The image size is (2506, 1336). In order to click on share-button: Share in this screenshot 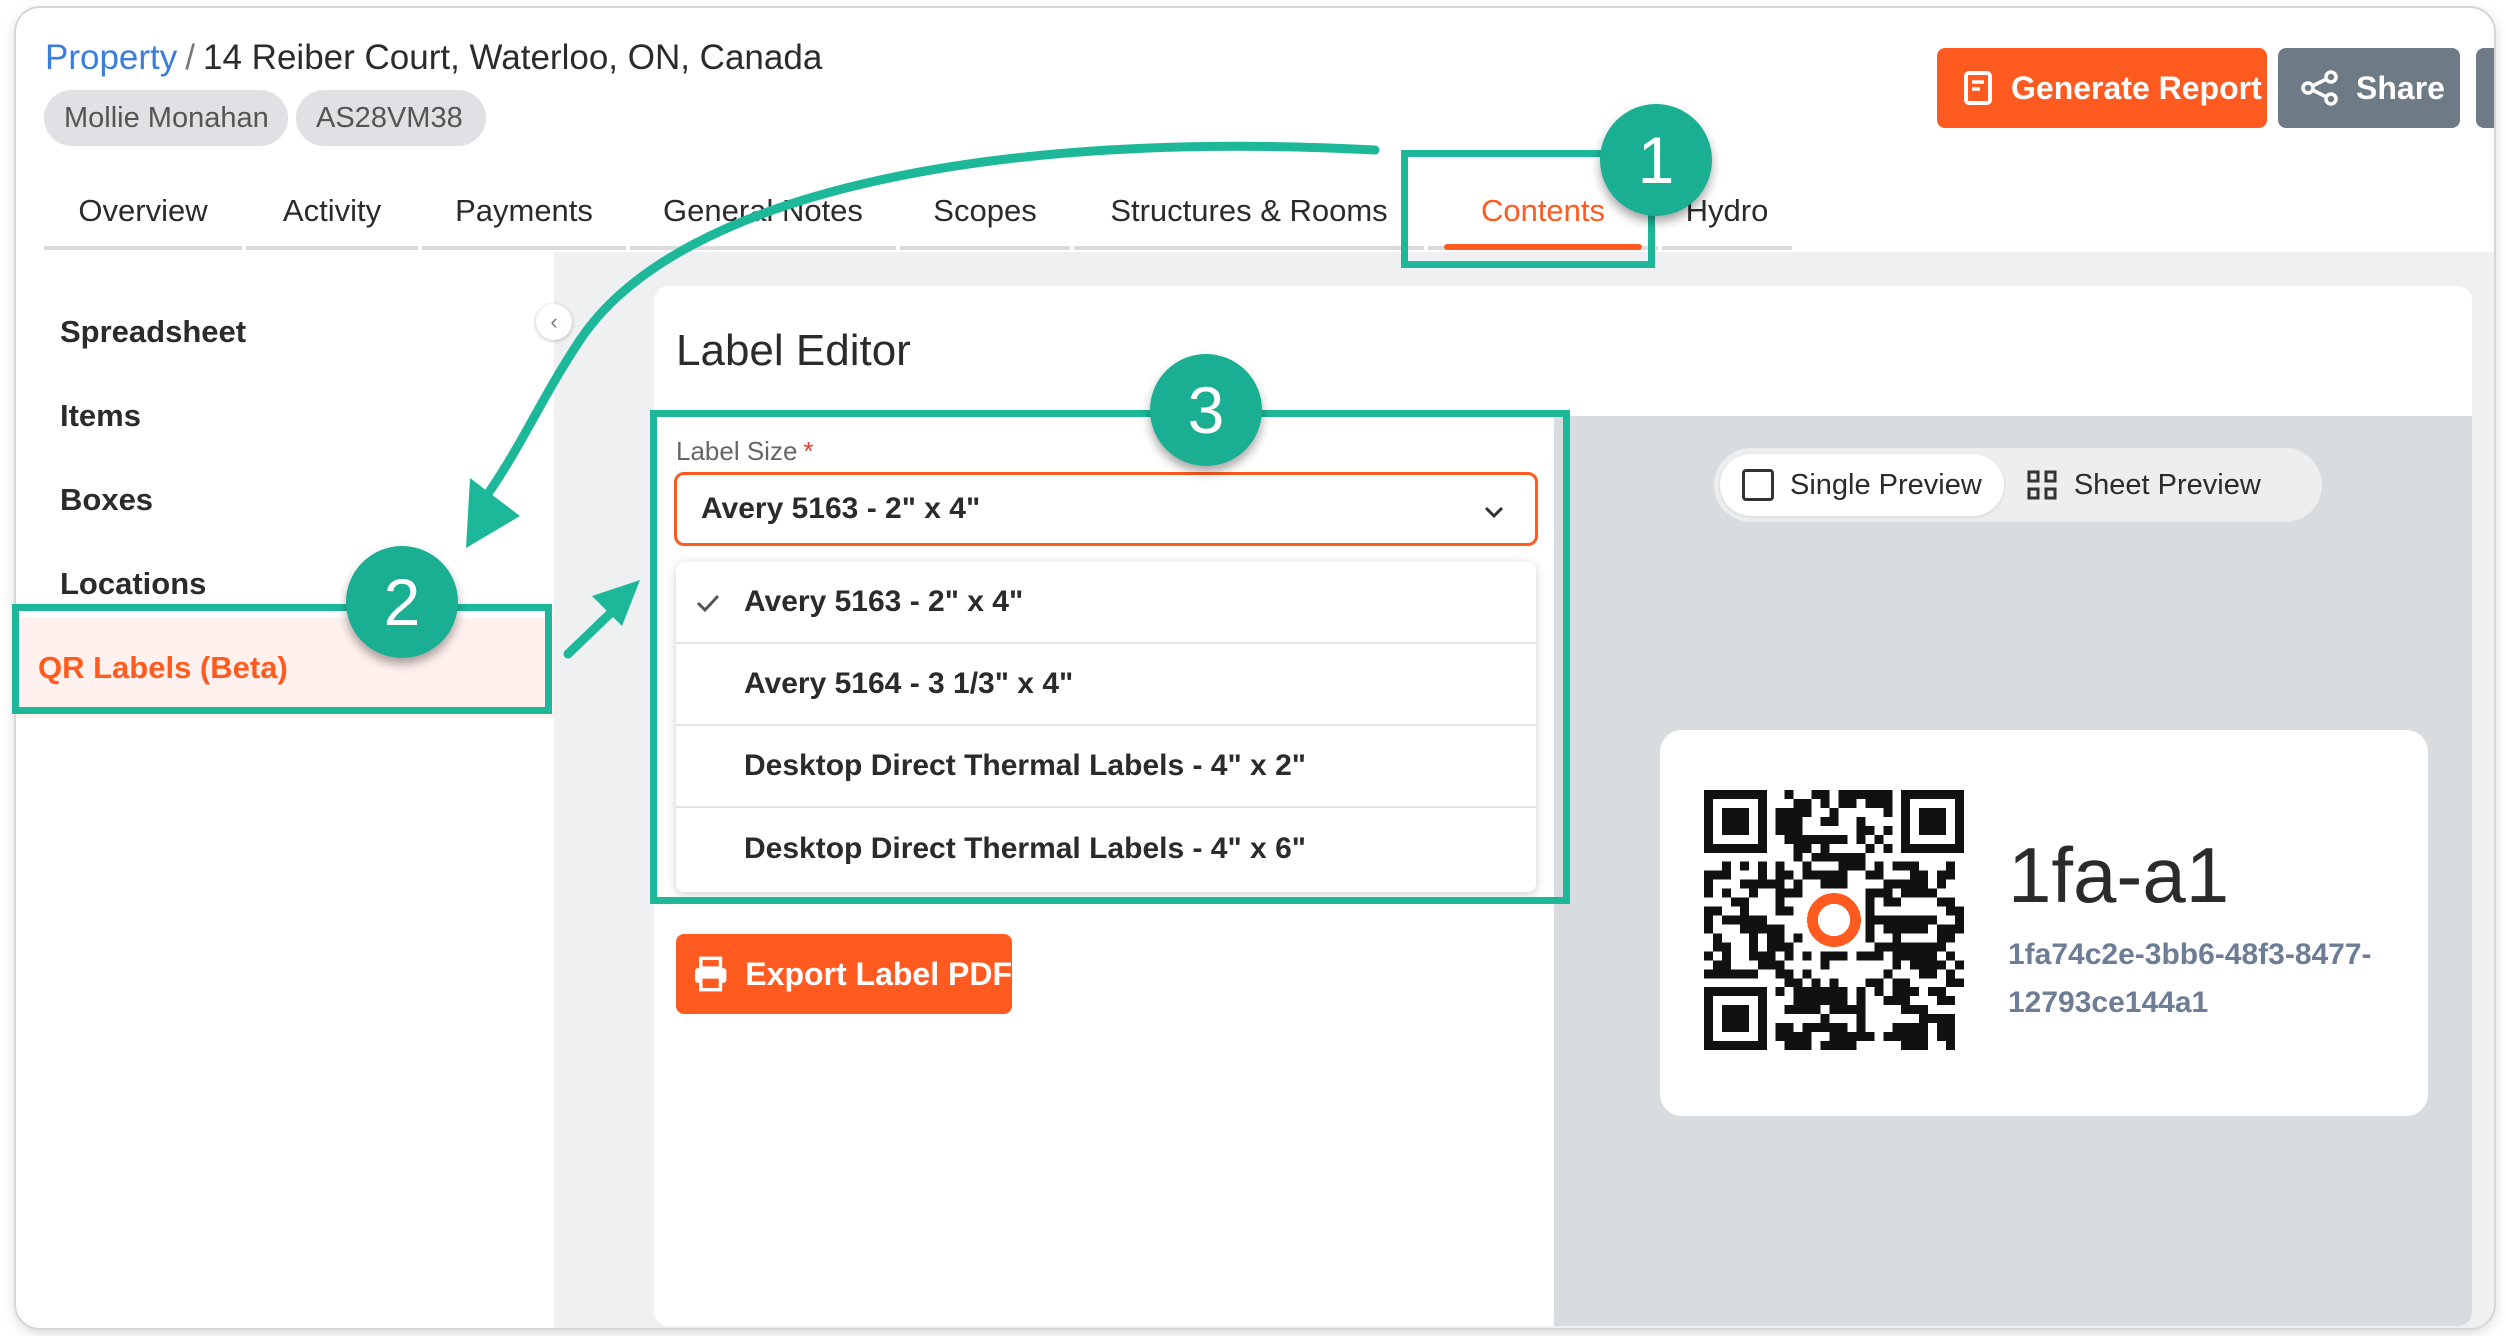, I will do `click(2369, 88)`.